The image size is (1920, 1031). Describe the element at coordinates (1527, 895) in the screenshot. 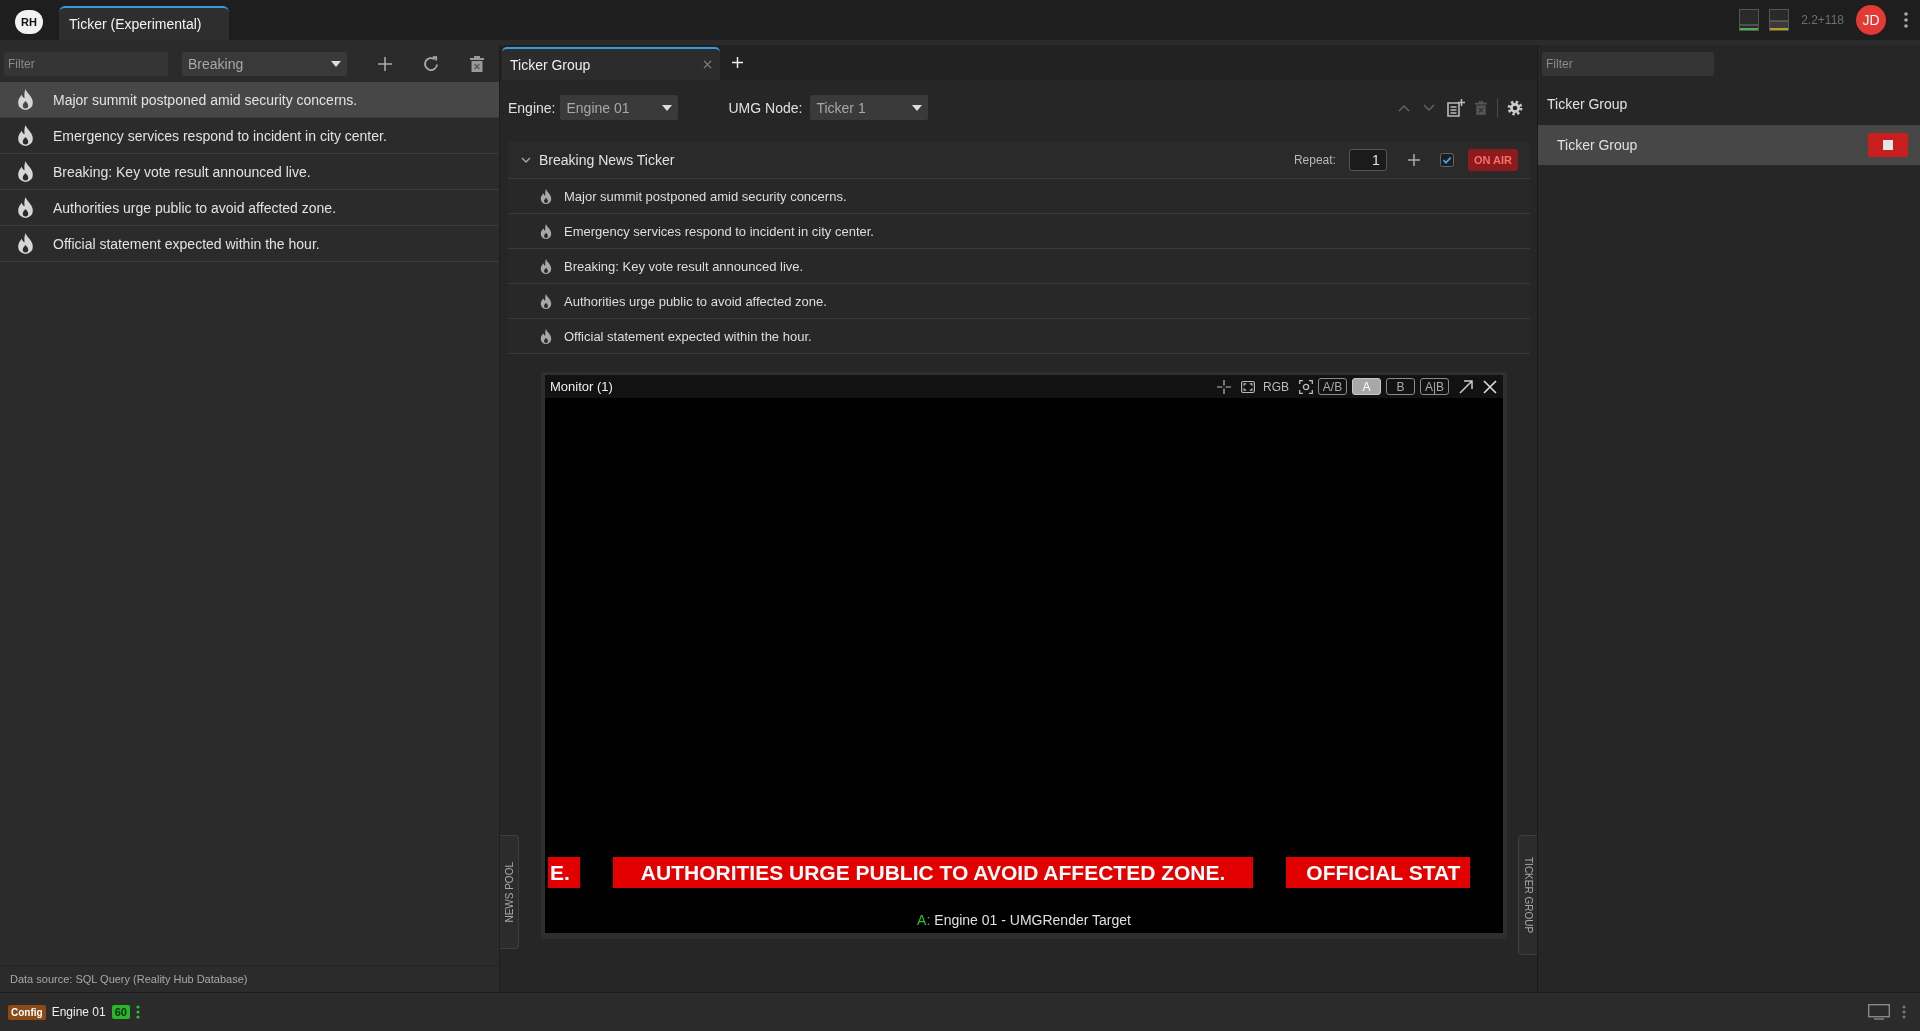

I see `side-panel-tab: TICKER GROUP` at that location.